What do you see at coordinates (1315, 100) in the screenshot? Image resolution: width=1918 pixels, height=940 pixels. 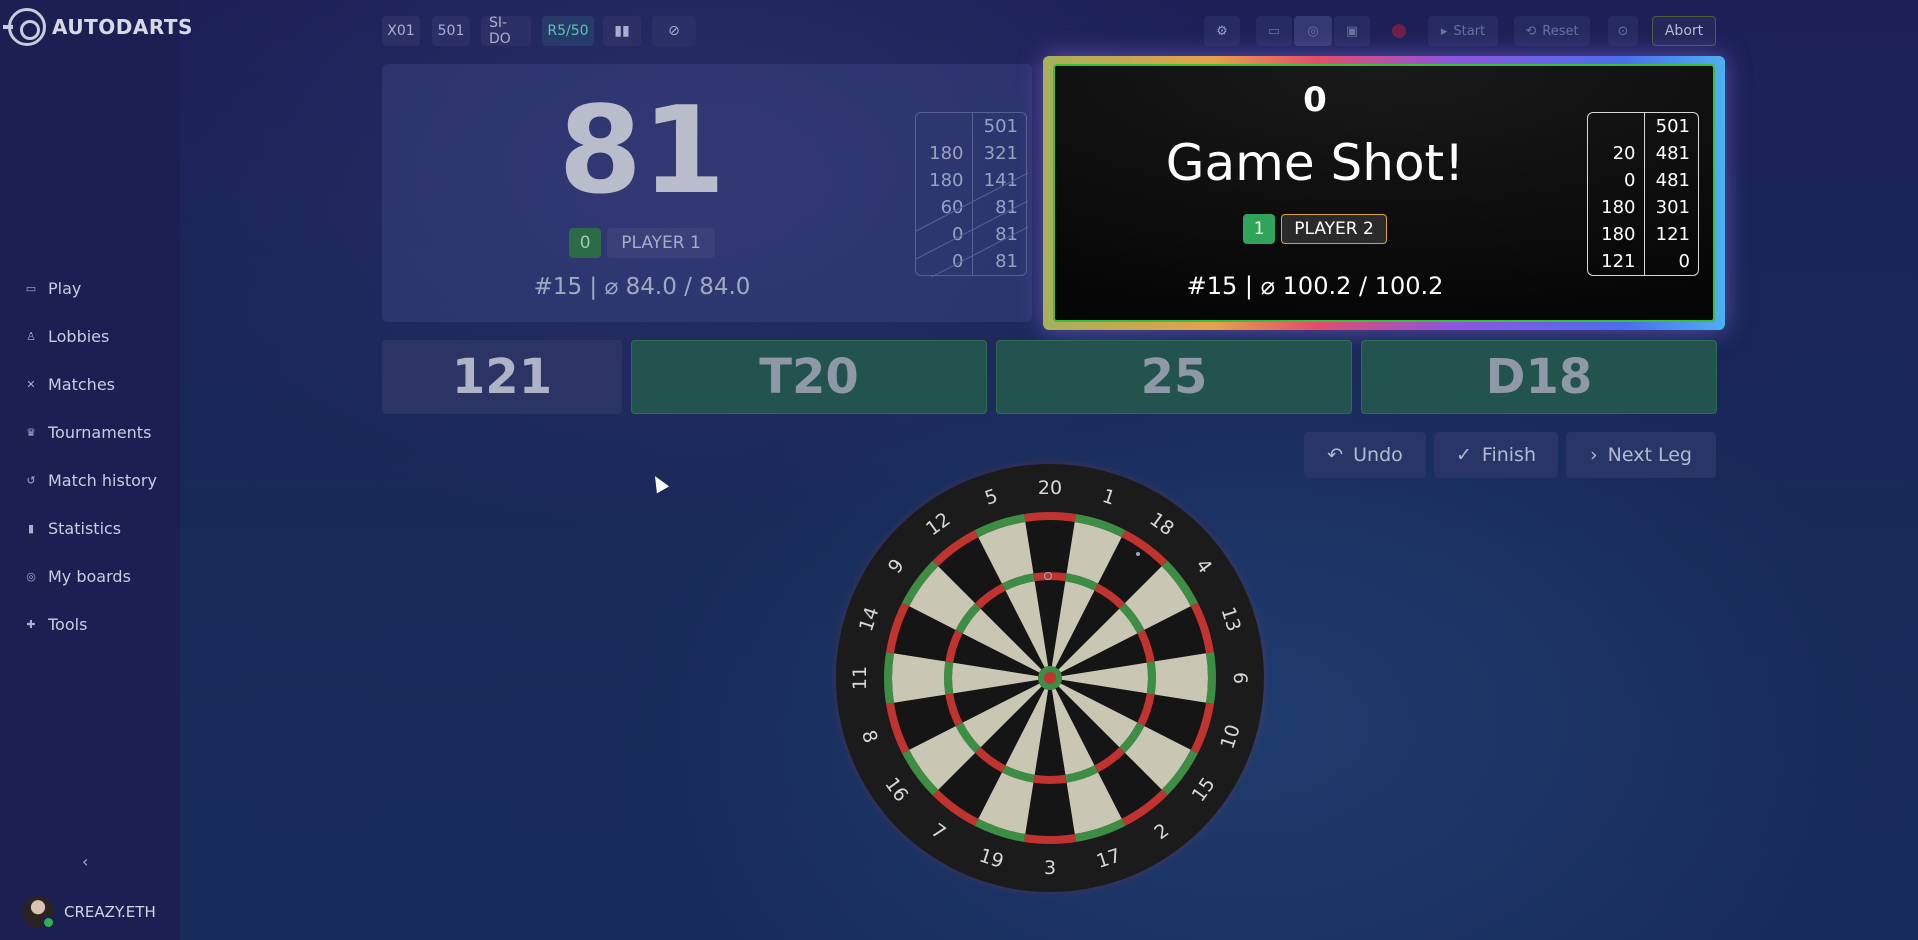 I see `player2-score: 0` at bounding box center [1315, 100].